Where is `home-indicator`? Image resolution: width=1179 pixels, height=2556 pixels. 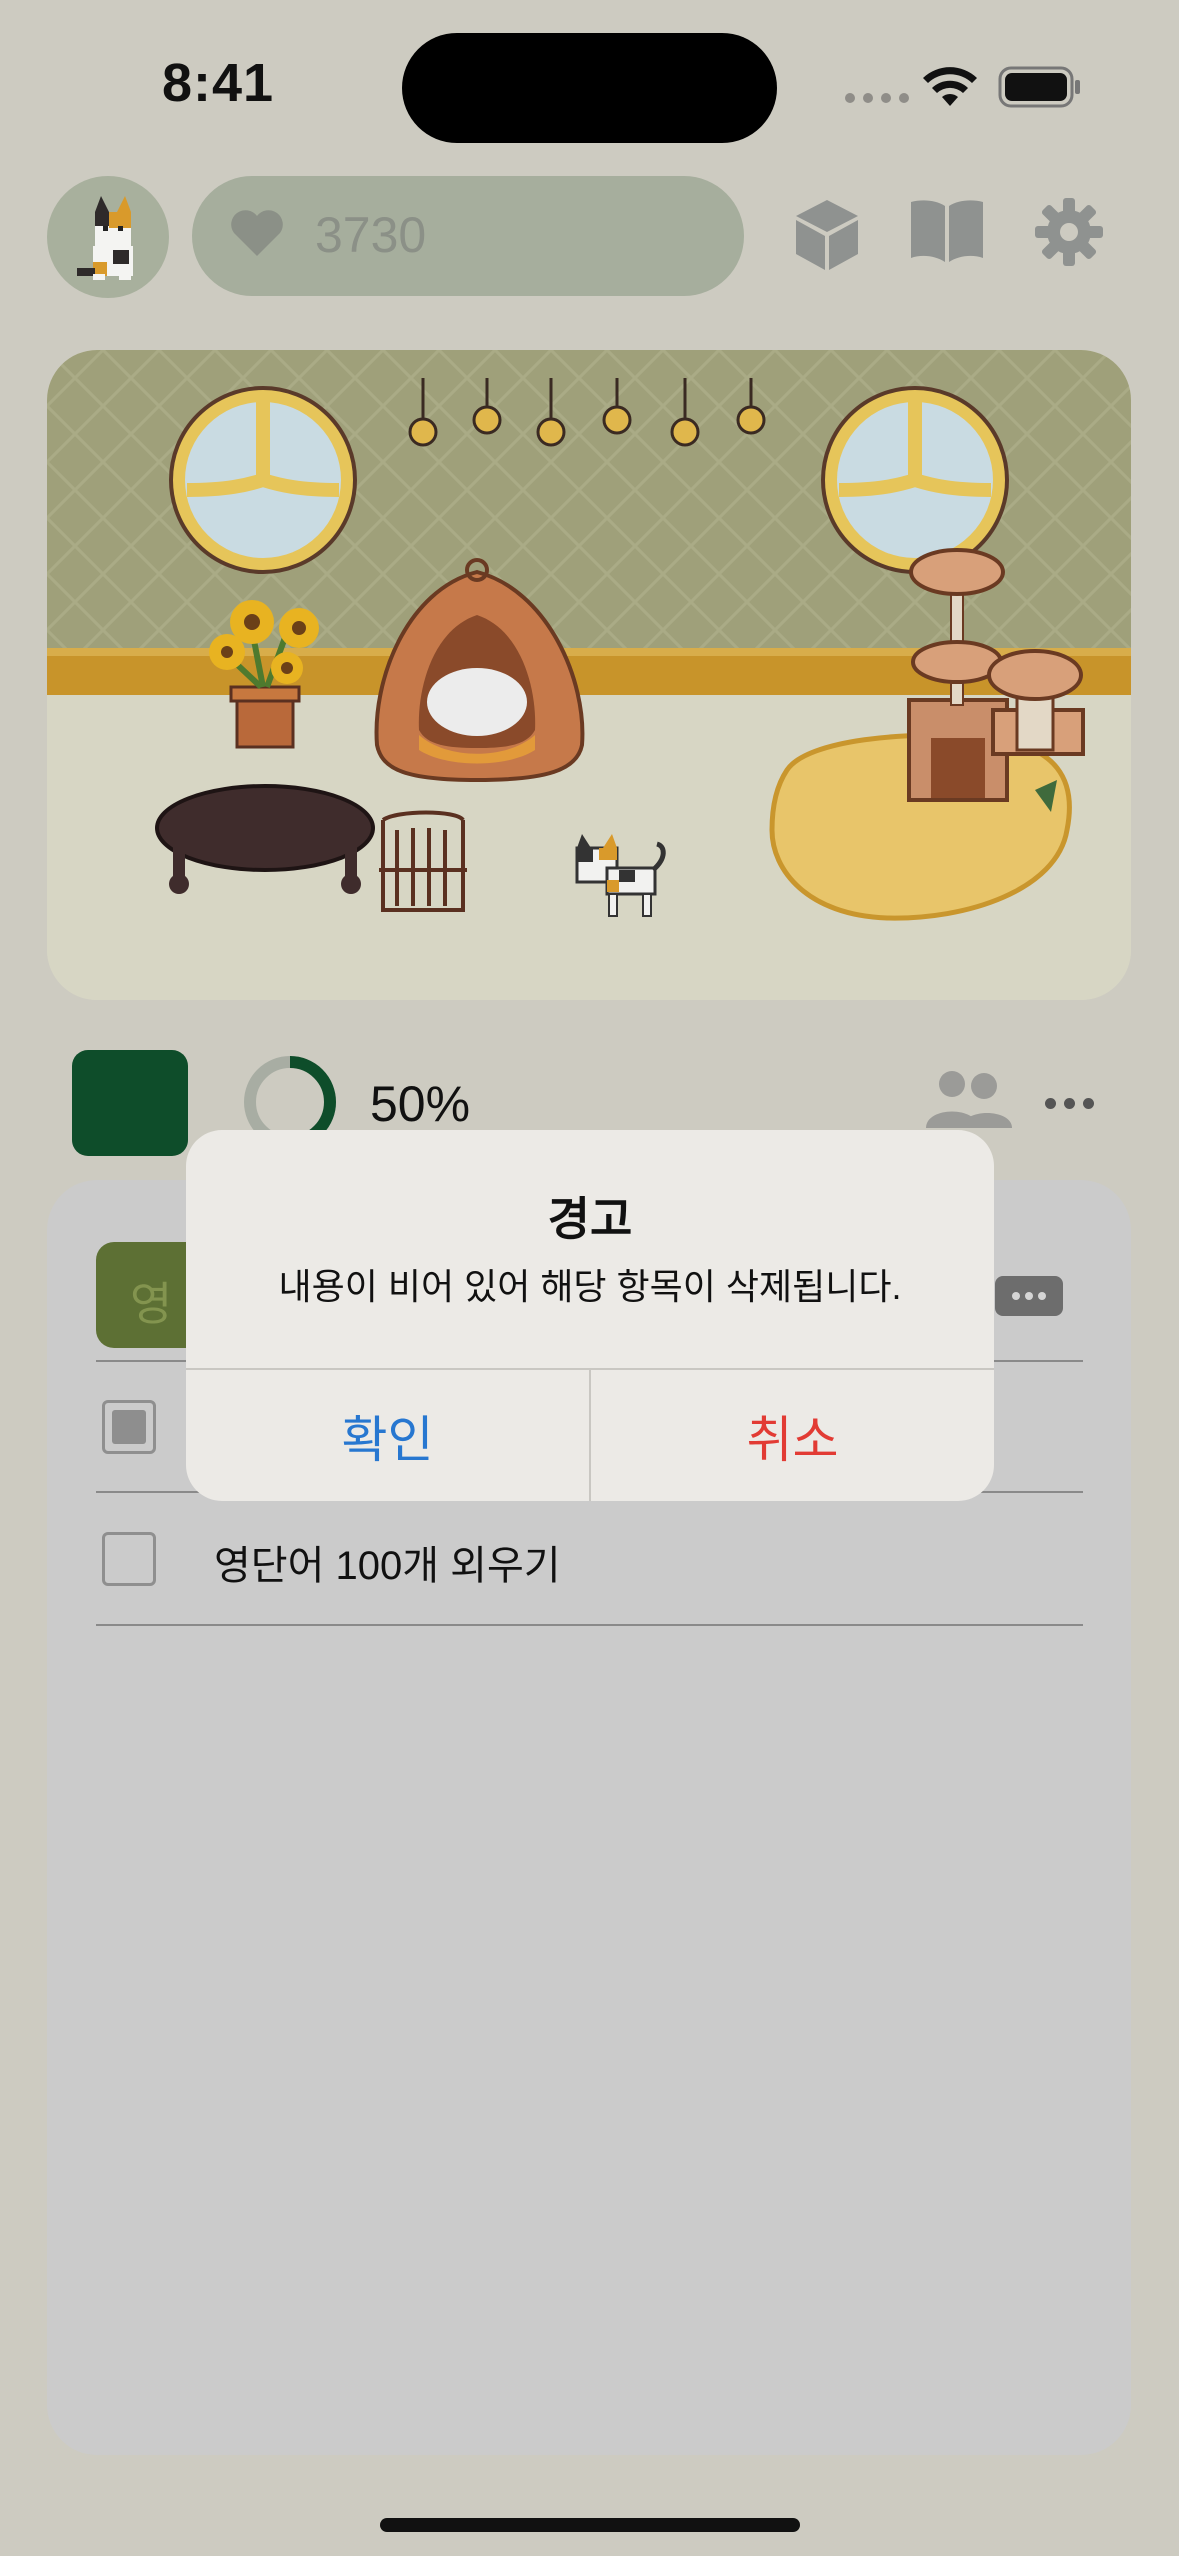 home-indicator is located at coordinates (590, 2525).